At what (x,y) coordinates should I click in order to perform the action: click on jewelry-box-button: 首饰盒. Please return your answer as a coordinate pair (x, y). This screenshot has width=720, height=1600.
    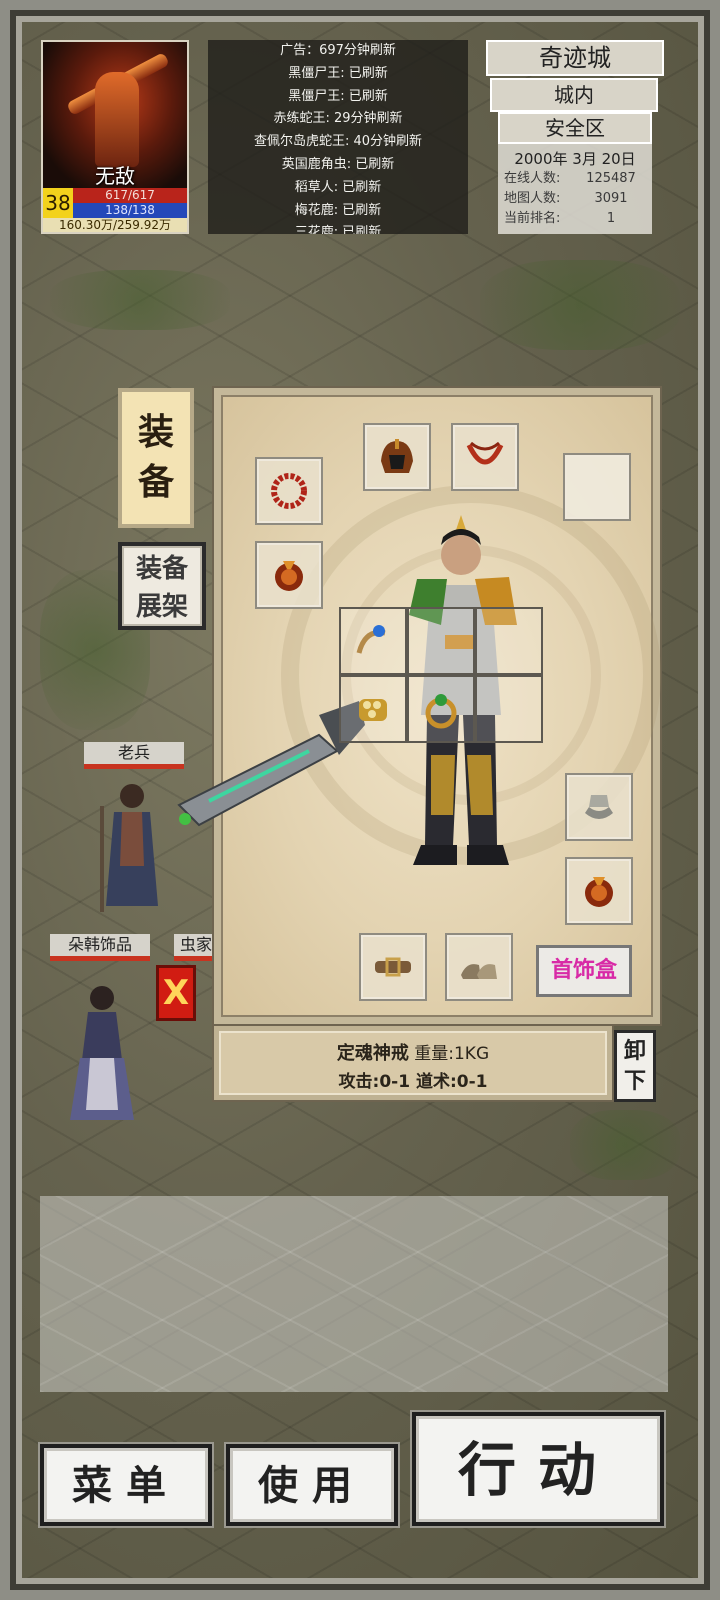
    Looking at the image, I should click on (584, 971).